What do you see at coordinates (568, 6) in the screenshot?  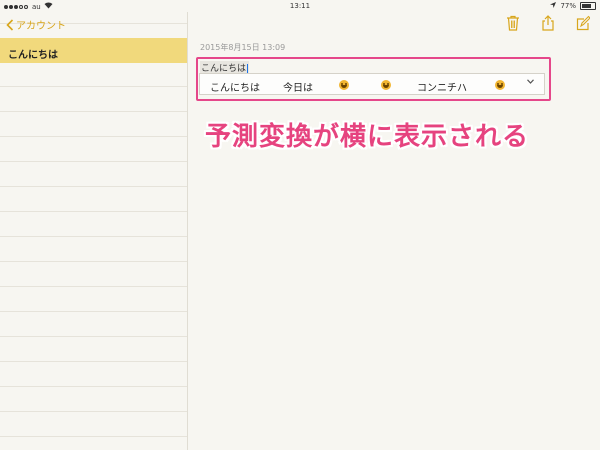 I see `battery-percent: 77%` at bounding box center [568, 6].